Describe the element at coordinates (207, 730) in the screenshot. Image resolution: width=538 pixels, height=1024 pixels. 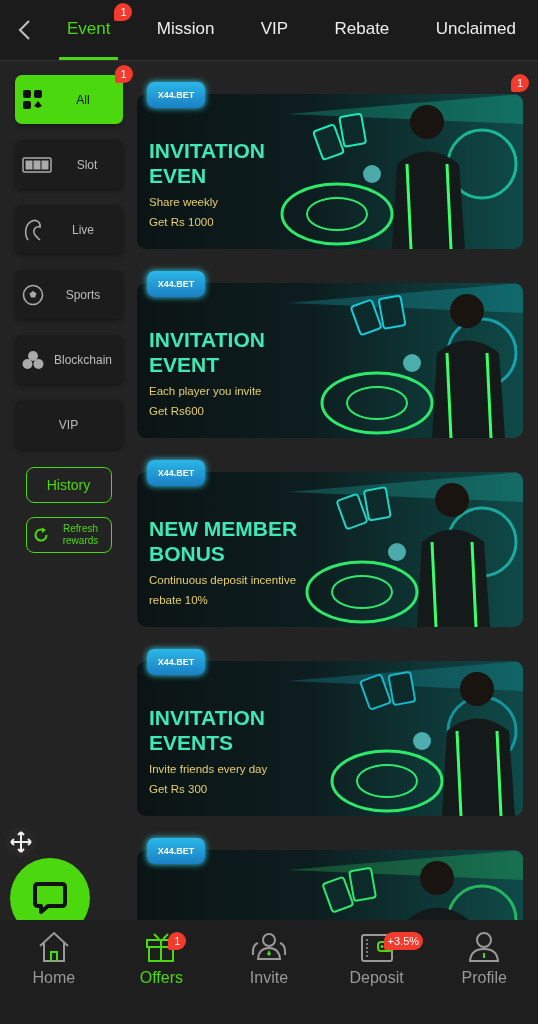
I see `banner-title: INVITATION EVENTS` at that location.